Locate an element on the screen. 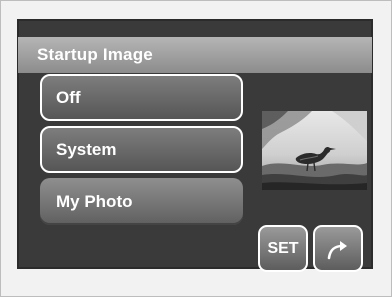 This screenshot has width=392, height=297. option-system: System is located at coordinates (141, 149).